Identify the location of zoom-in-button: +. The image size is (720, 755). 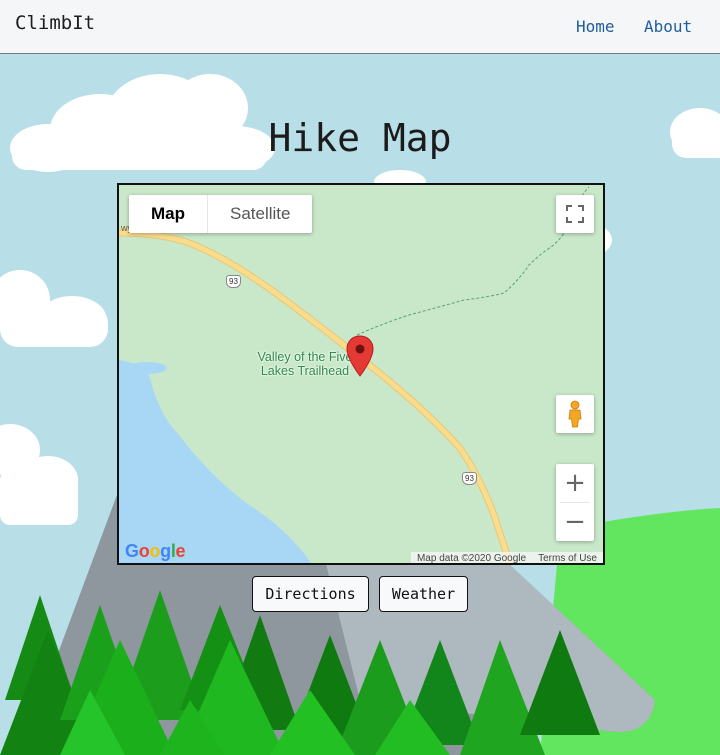
(575, 483).